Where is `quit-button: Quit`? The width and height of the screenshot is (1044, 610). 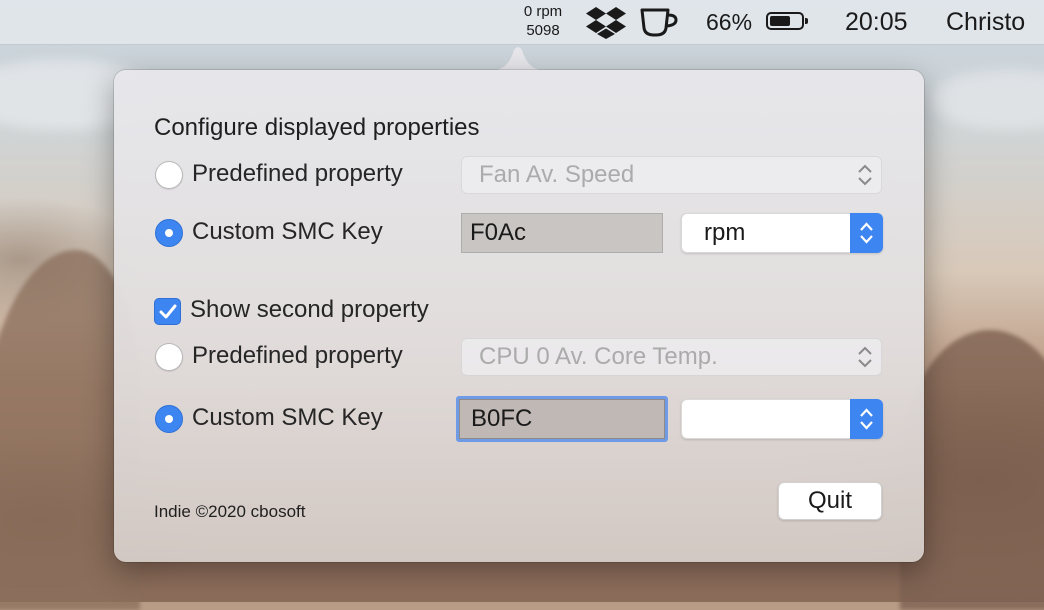
quit-button: Quit is located at coordinates (830, 501).